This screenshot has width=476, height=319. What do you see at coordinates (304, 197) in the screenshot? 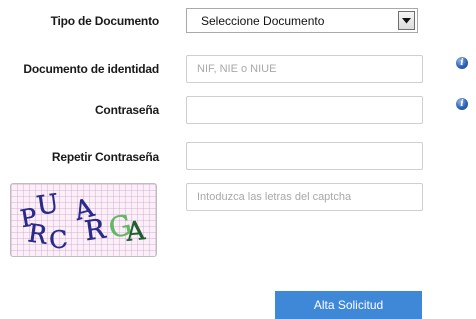
I see `captcha-input` at bounding box center [304, 197].